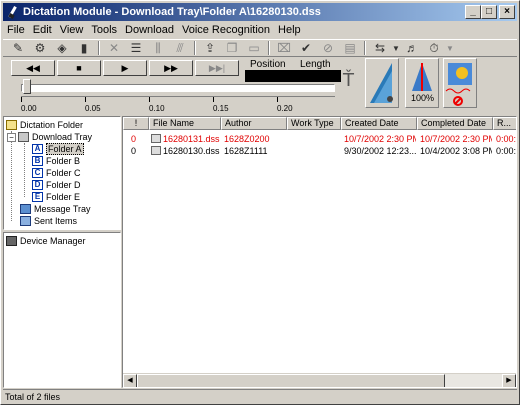 Image resolution: width=520 pixels, height=405 pixels. Describe the element at coordinates (114, 48) in the screenshot. I see `delete-icon: ✕` at that location.